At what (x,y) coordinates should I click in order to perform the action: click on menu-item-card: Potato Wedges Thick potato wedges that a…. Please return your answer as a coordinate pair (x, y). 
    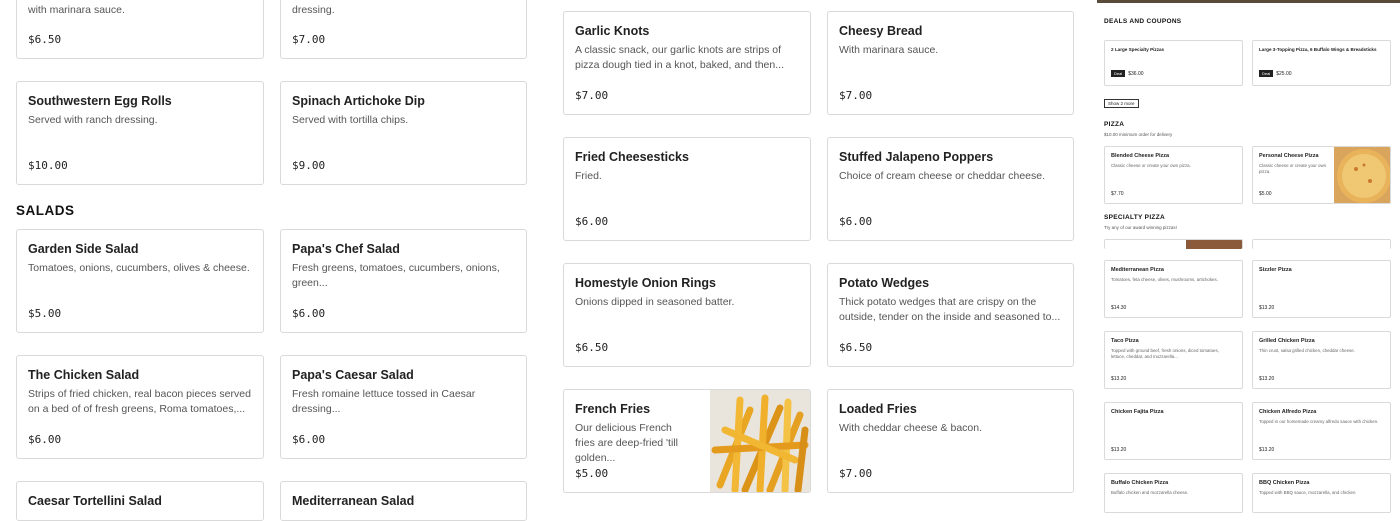
    Looking at the image, I should click on (950, 315).